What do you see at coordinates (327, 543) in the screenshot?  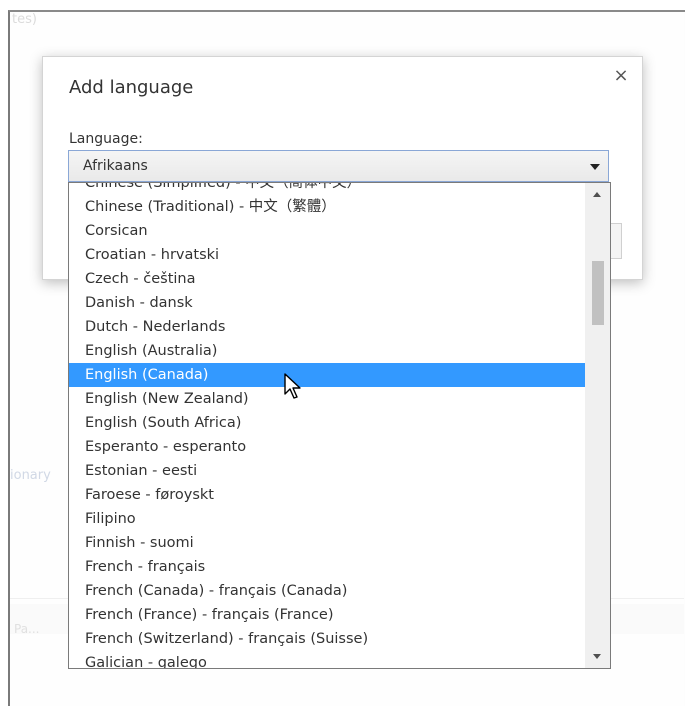 I see `language-option: Finnish - suomi` at bounding box center [327, 543].